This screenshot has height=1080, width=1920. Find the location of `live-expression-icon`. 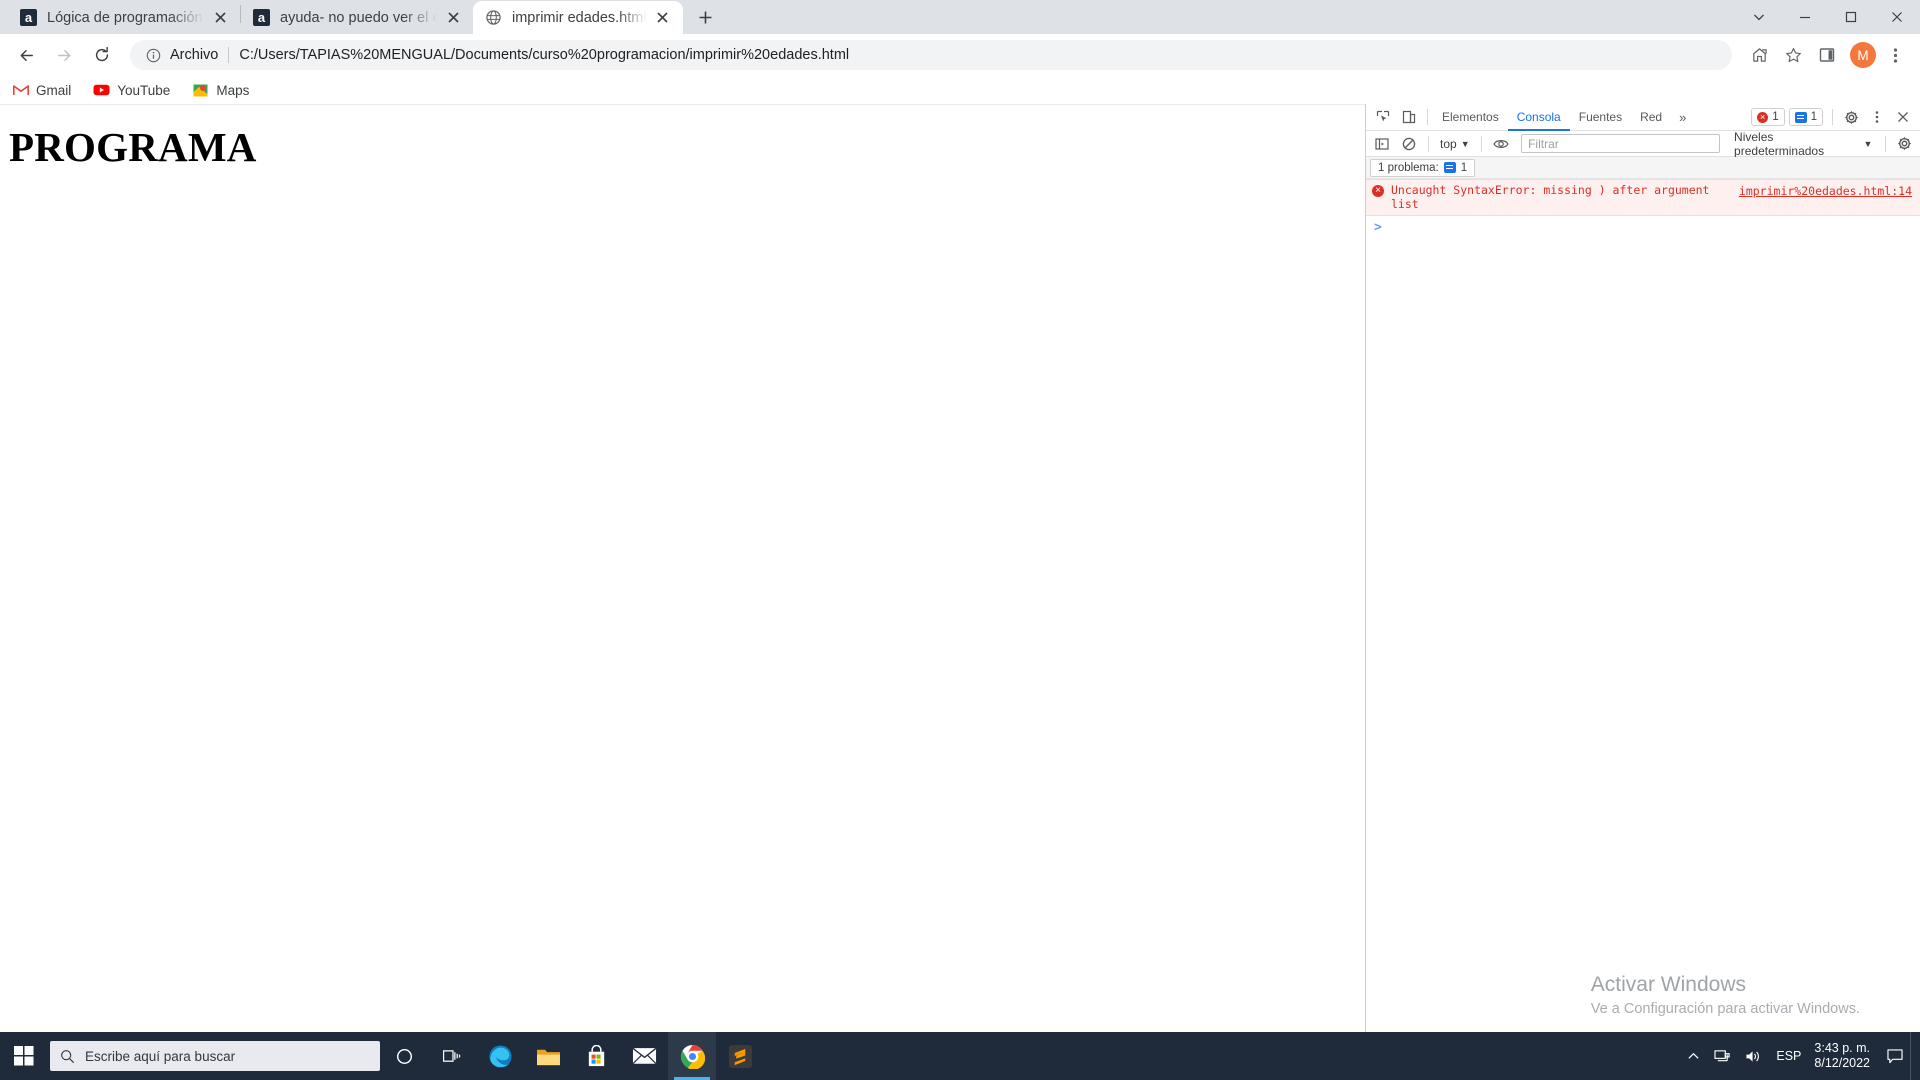

live-expression-icon is located at coordinates (1501, 144).